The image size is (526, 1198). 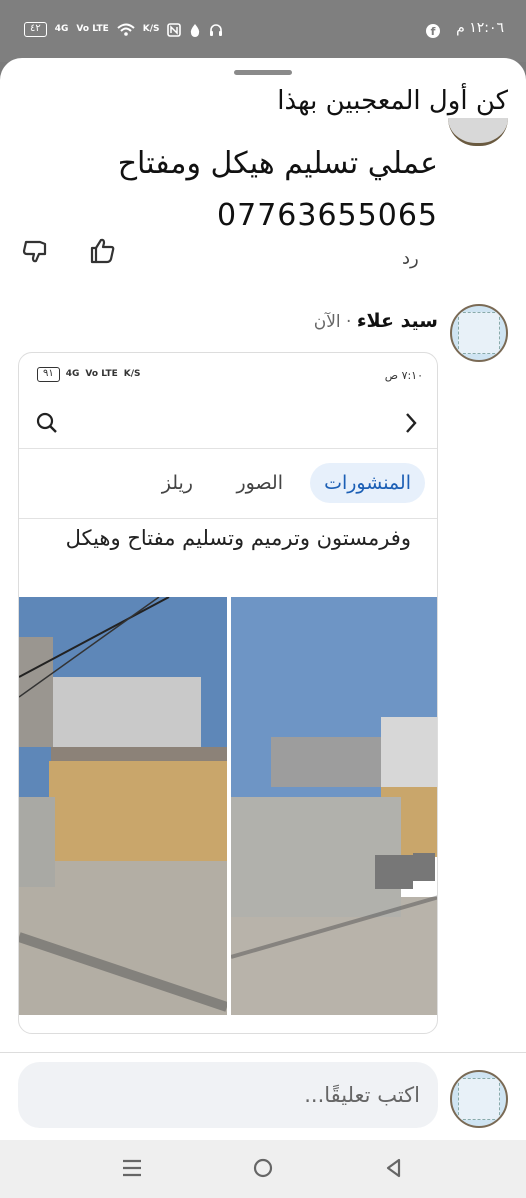 I want to click on volte-indicator: Vo LTE, so click(x=92, y=29).